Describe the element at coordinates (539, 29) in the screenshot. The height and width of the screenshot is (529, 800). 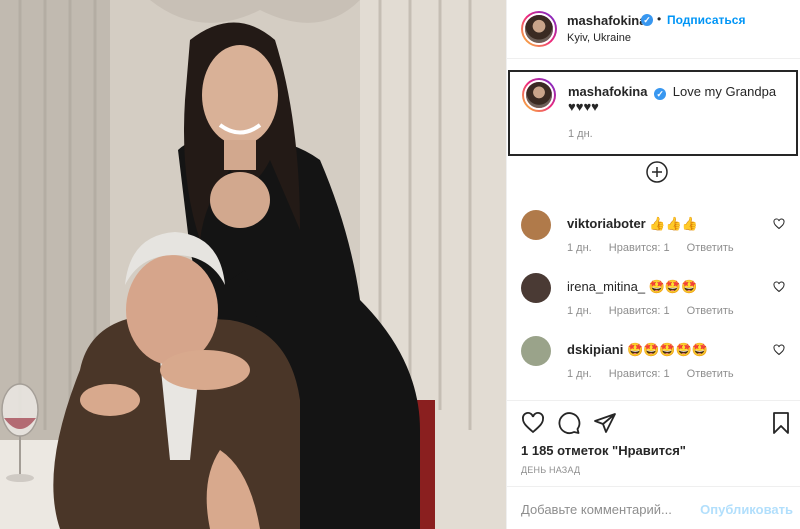
I see `author-avatar` at that location.